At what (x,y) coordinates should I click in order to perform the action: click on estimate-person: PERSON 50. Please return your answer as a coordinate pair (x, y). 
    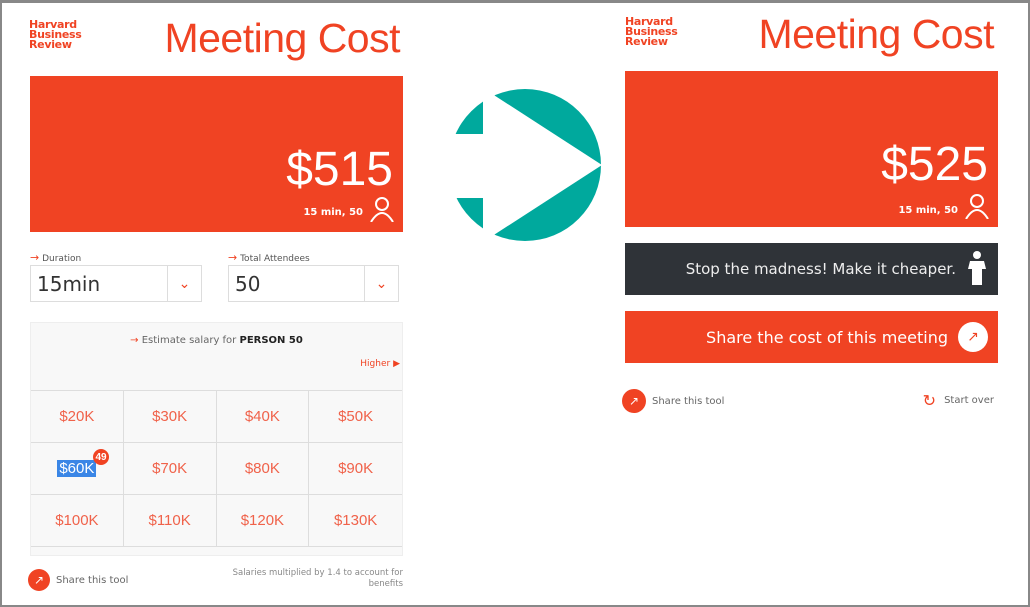
    Looking at the image, I should click on (271, 340).